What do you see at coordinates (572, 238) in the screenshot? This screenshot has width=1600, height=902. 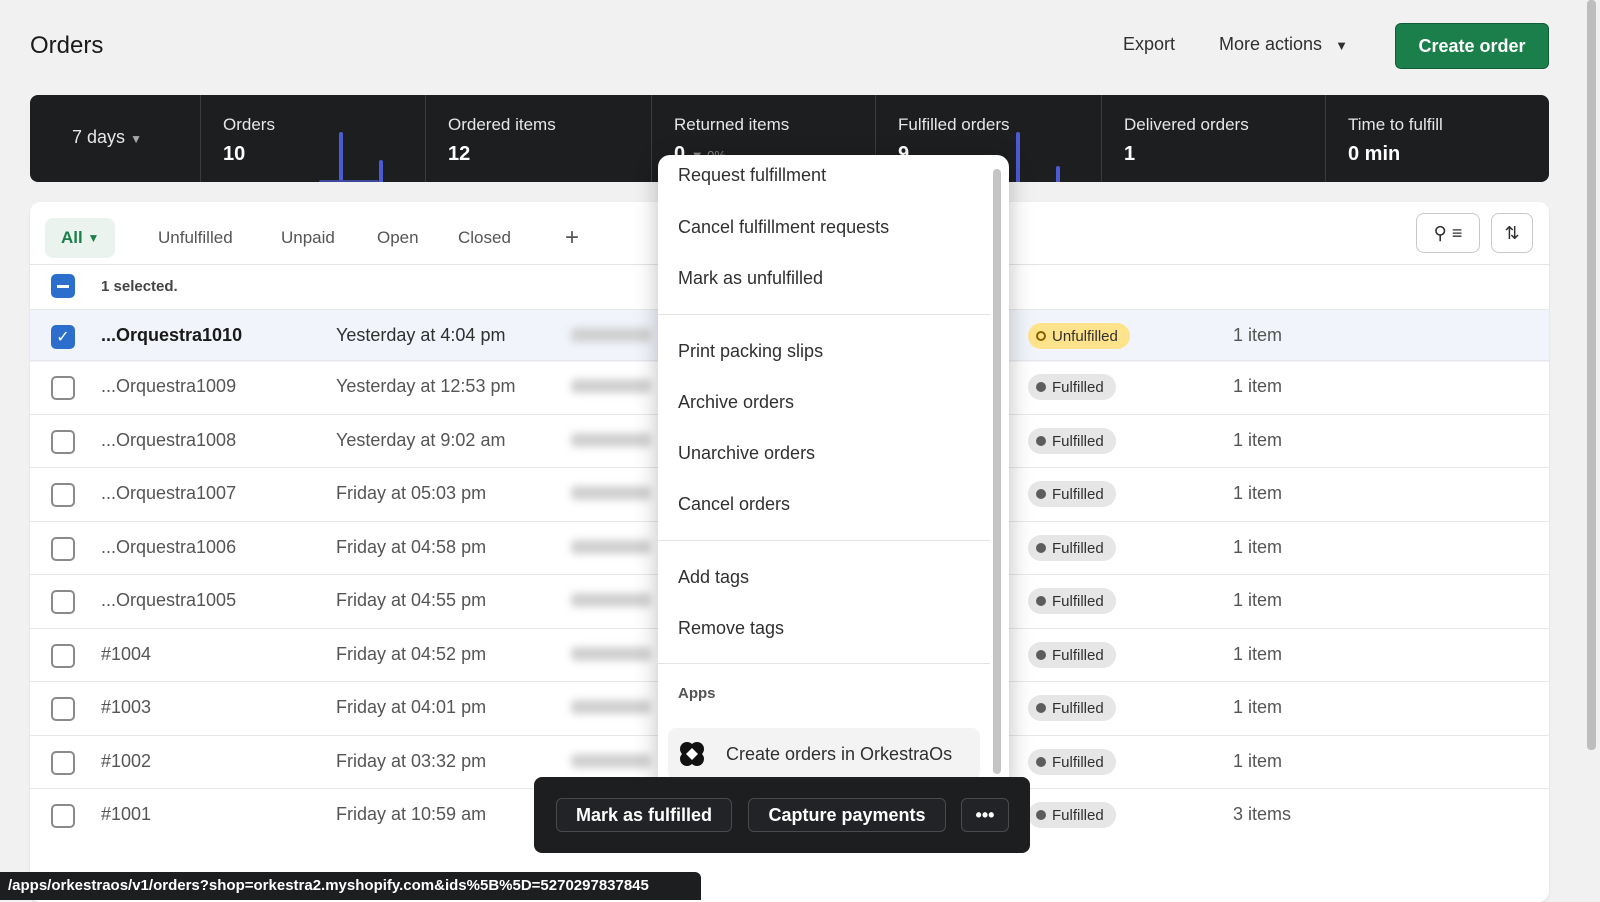 I see `add-view-plus-icon: +` at bounding box center [572, 238].